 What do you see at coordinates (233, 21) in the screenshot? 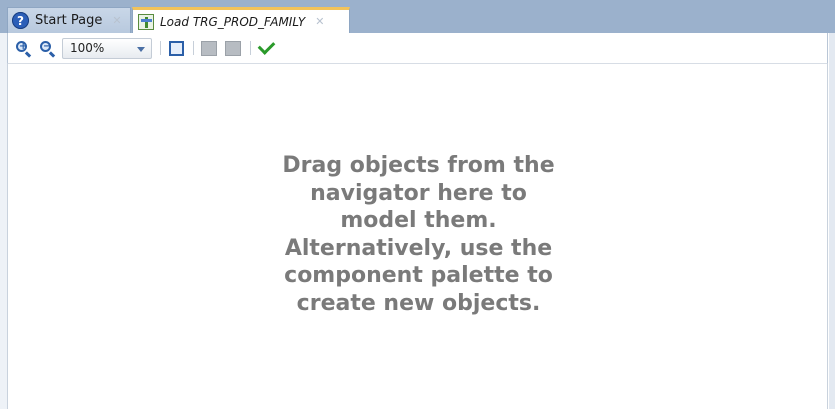
I see `tab-label: Load TRG_PROD_FAMILY` at bounding box center [233, 21].